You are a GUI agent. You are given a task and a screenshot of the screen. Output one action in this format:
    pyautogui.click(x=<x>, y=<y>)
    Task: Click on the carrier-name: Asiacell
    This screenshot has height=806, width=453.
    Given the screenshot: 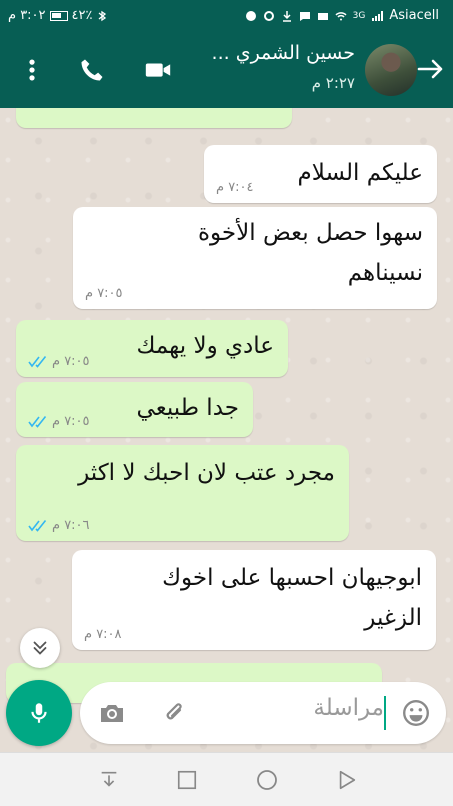 What is the action you would take?
    pyautogui.click(x=414, y=15)
    